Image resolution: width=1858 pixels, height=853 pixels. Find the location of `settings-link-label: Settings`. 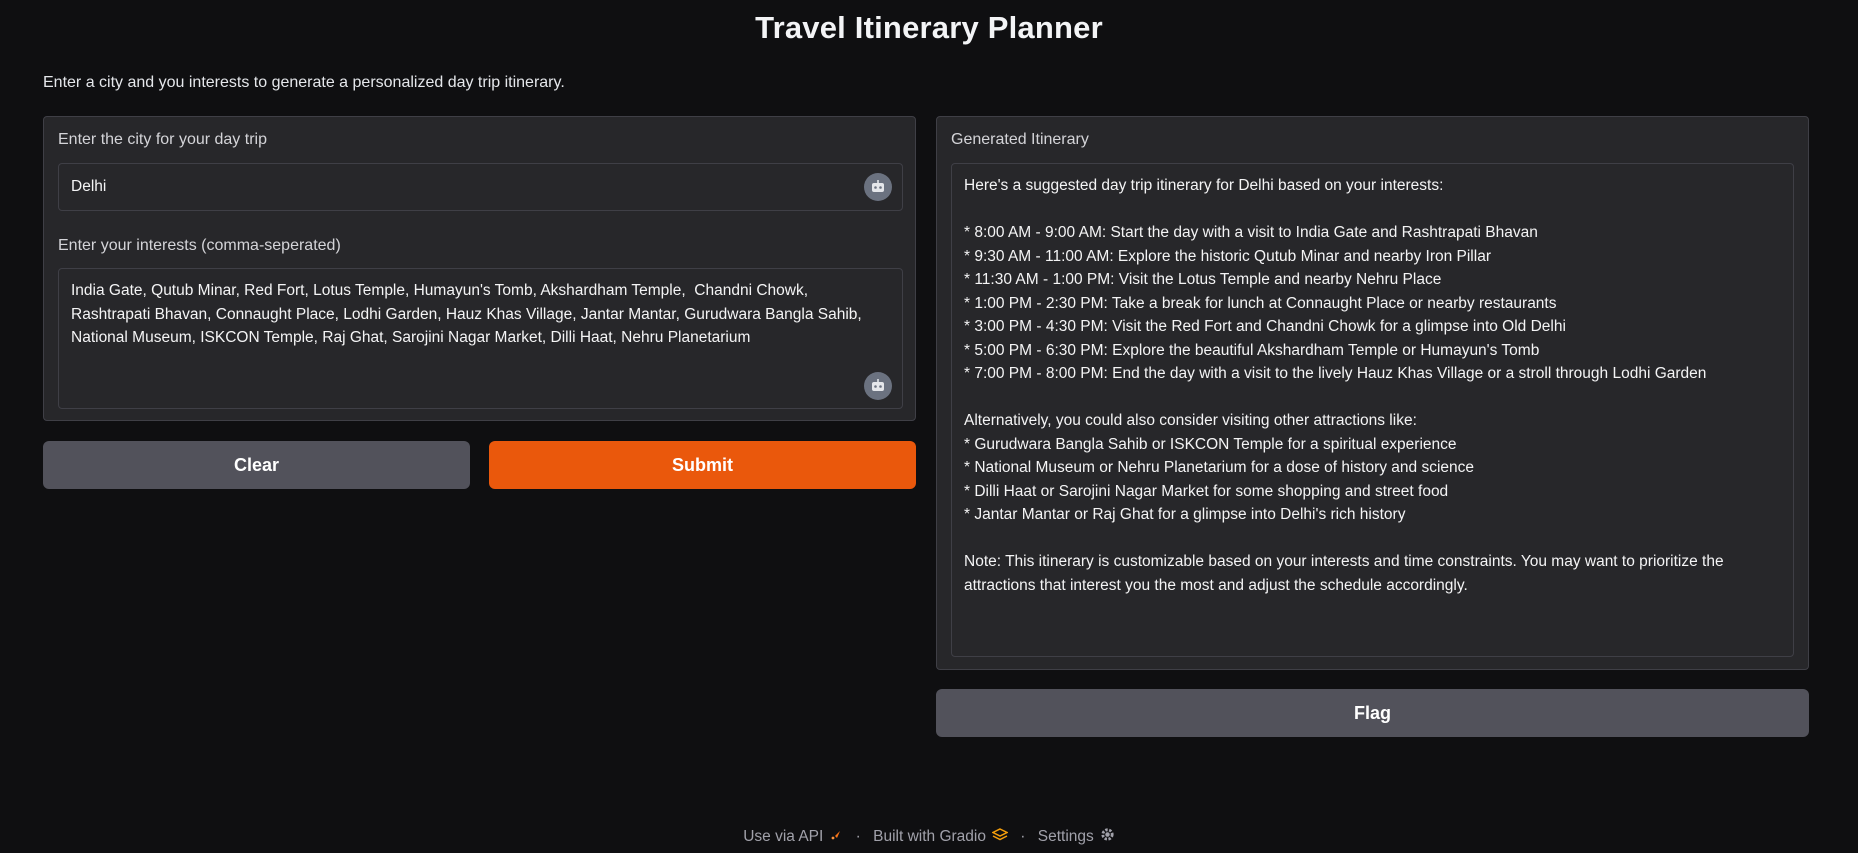

settings-link-label: Settings is located at coordinates (1065, 836).